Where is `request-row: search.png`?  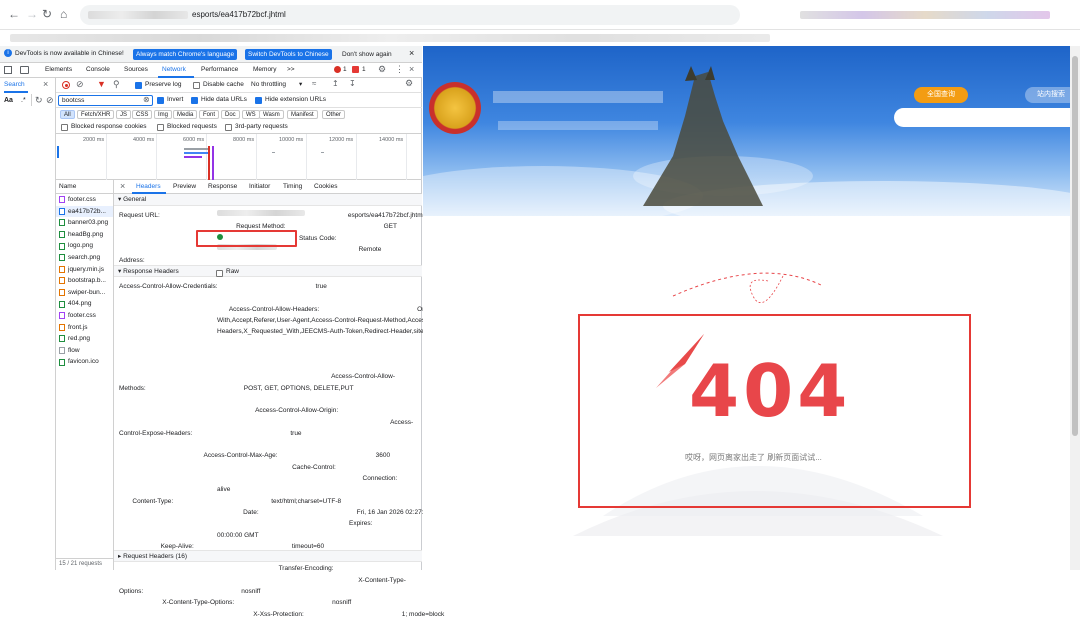 request-row: search.png is located at coordinates (84, 258).